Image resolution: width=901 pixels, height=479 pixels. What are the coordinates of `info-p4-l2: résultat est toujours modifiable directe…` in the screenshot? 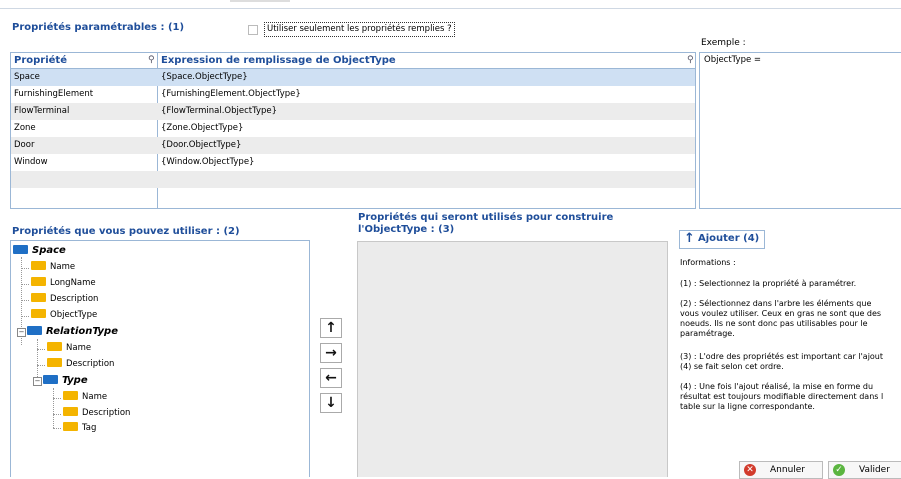 It's located at (782, 396).